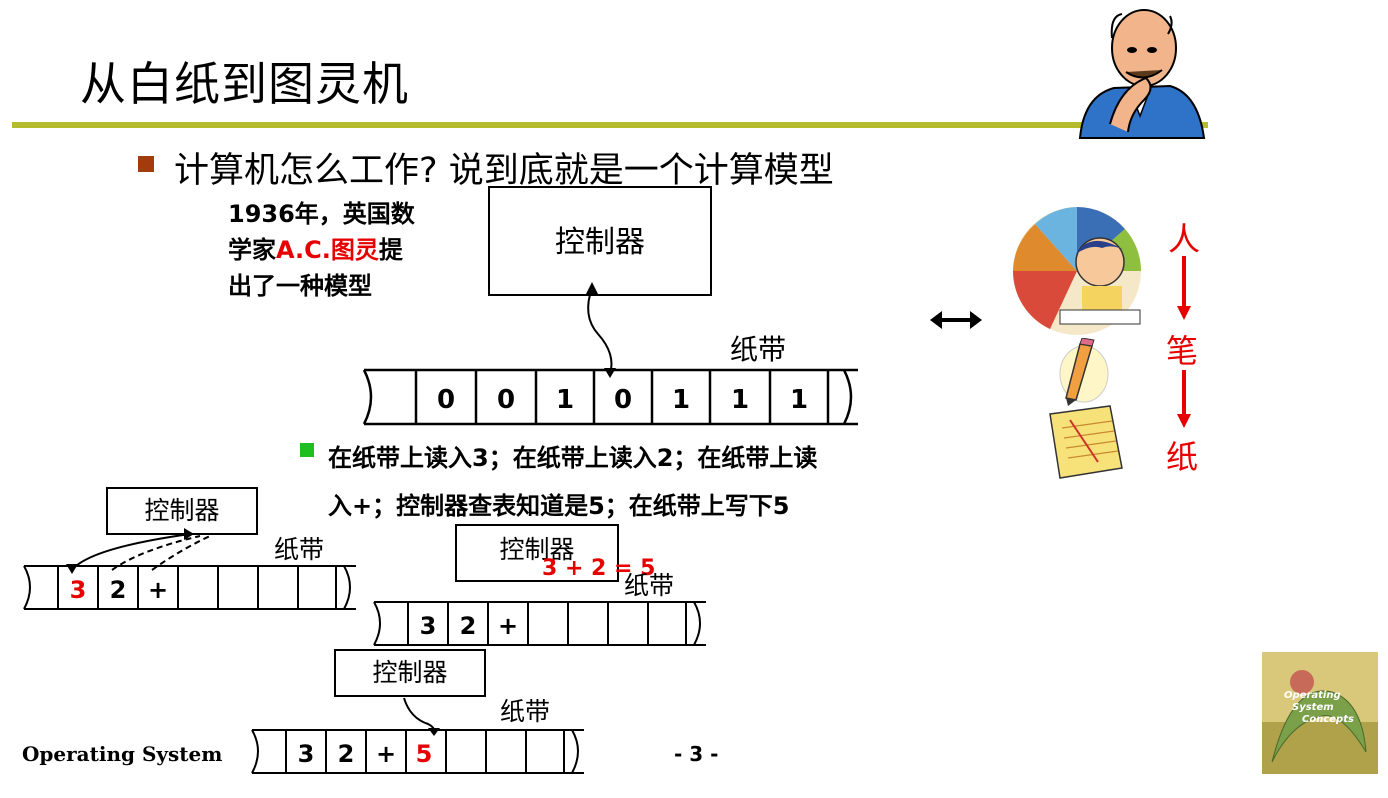  I want to click on step1-head-arrows, so click(138, 551).